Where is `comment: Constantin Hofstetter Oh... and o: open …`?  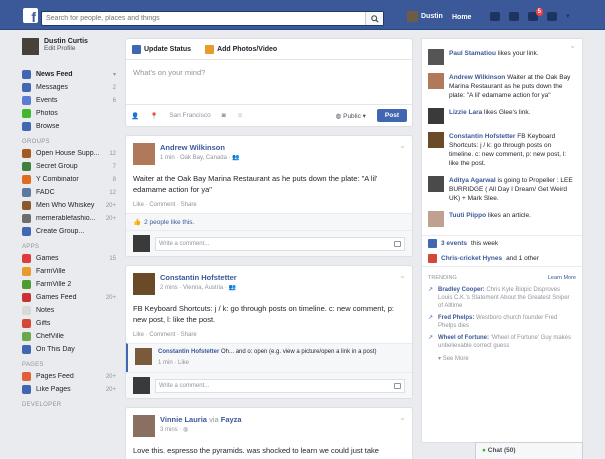
comment: Constantin Hofstetter Oh... and o: open … is located at coordinates (269, 357).